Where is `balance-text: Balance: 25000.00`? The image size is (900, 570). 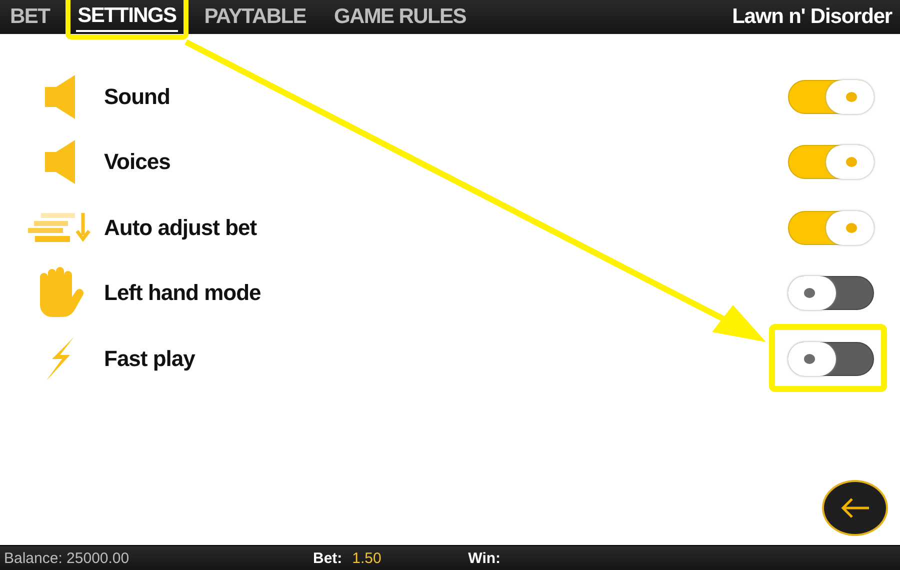
balance-text: Balance: 25000.00 is located at coordinates (67, 558).